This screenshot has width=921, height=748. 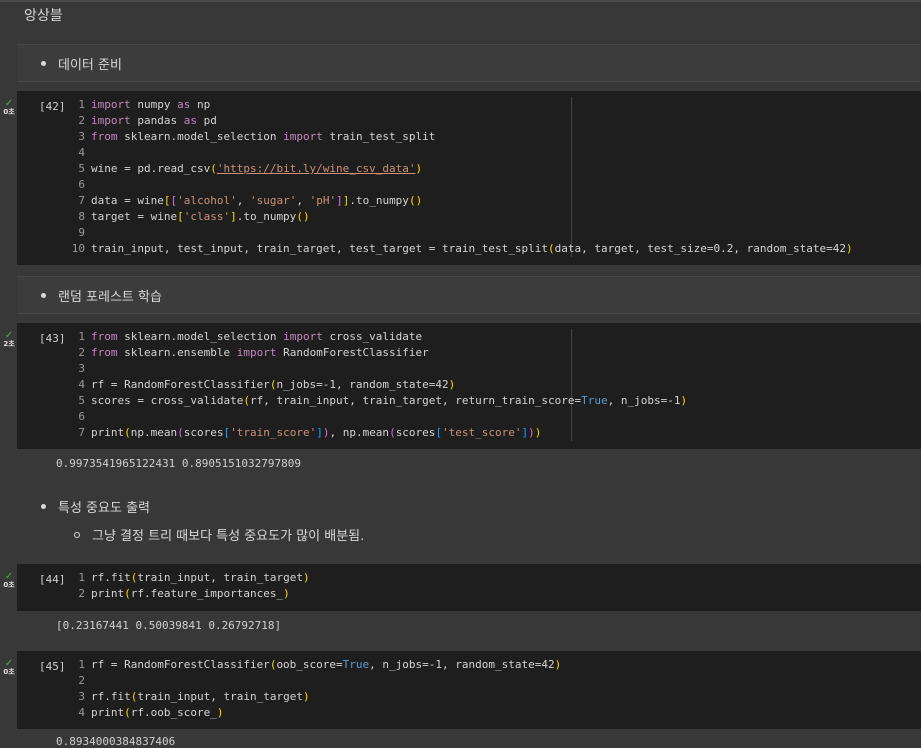 I want to click on top-border, so click(x=460, y=1).